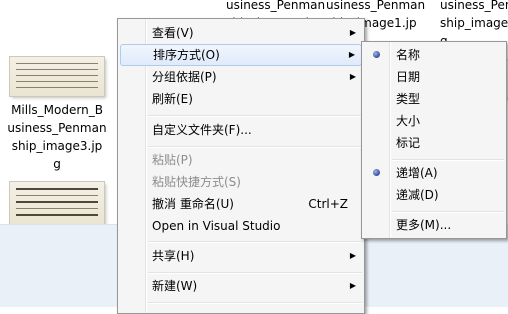 Image resolution: width=508 pixels, height=314 pixels. What do you see at coordinates (408, 99) in the screenshot?
I see `menu-item-label: 类型` at bounding box center [408, 99].